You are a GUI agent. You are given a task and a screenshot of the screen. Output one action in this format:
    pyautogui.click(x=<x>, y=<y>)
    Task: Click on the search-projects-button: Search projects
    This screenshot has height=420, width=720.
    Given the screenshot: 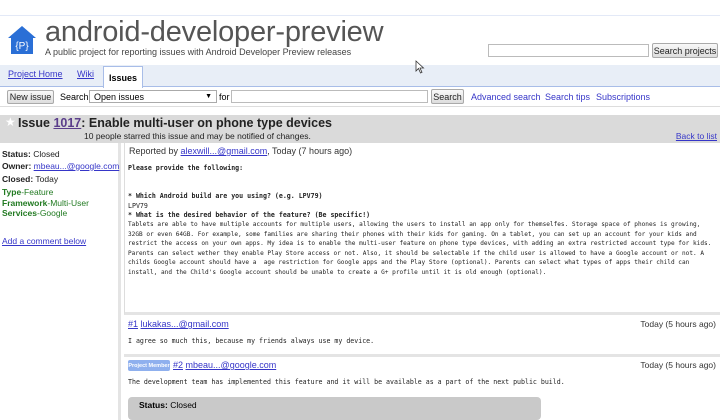 What is the action you would take?
    pyautogui.click(x=685, y=50)
    